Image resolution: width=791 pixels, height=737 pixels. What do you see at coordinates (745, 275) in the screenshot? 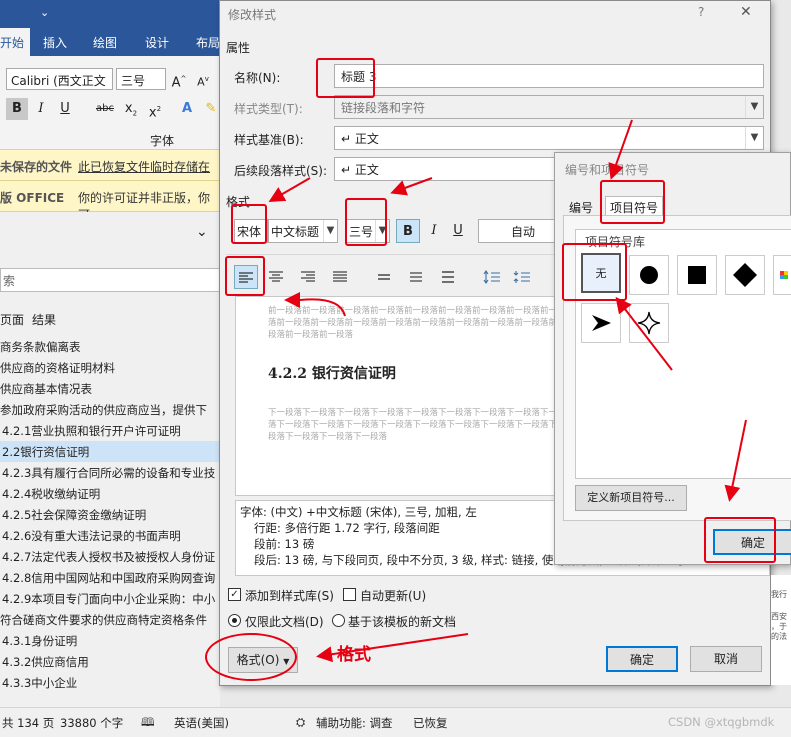
I see `bullet-diamond-icon` at bounding box center [745, 275].